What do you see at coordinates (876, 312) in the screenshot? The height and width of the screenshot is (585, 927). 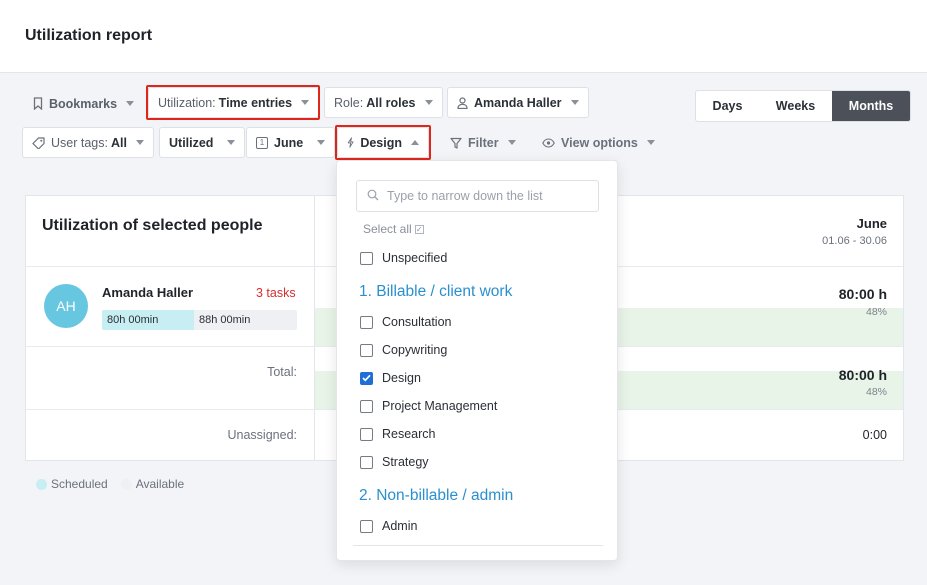 I see `person-percent: 48%` at bounding box center [876, 312].